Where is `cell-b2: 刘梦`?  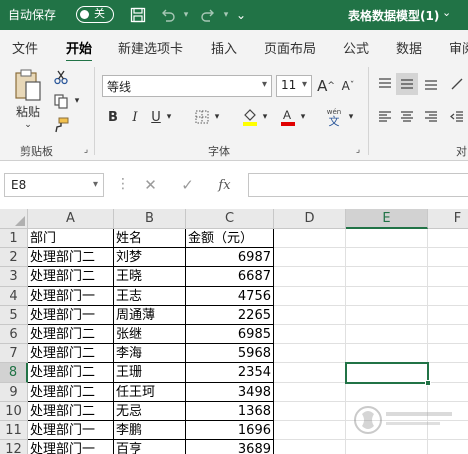 cell-b2: 刘梦 is located at coordinates (150, 258).